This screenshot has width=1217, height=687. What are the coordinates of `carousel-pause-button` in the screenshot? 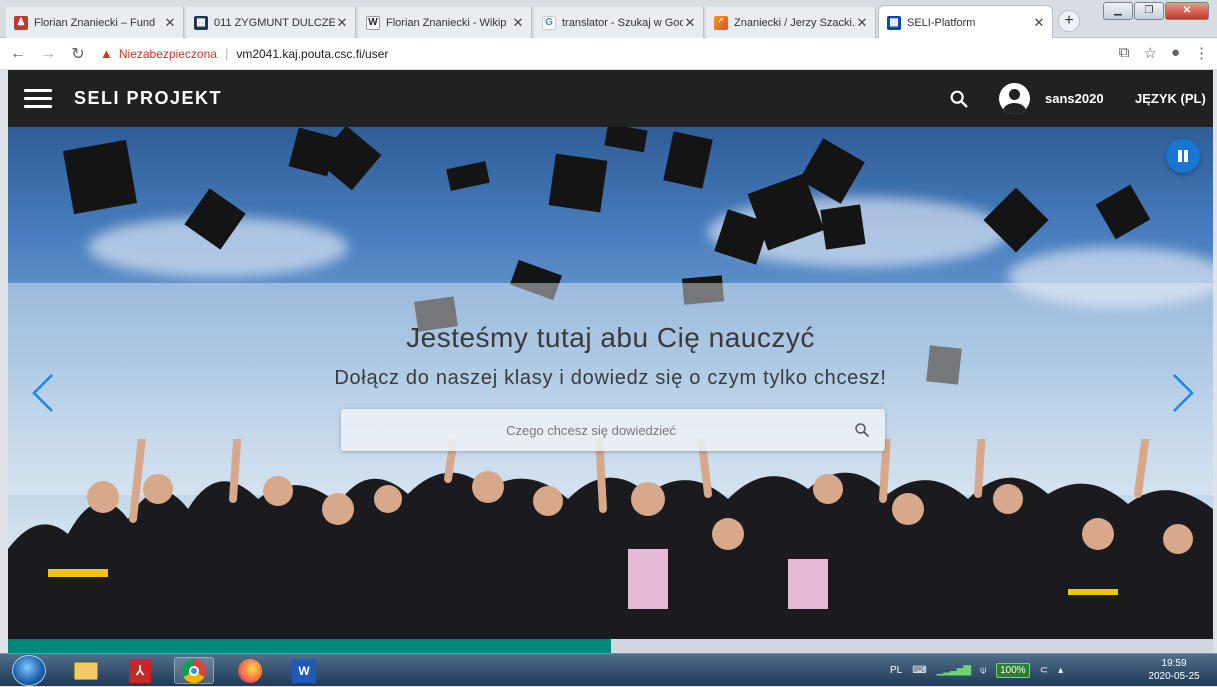 It's located at (1183, 156).